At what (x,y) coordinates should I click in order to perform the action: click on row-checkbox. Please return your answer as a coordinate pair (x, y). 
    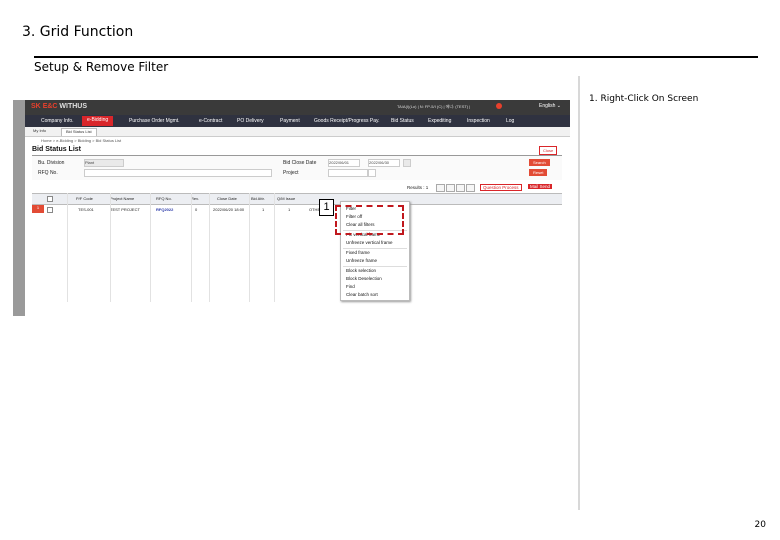
    Looking at the image, I should click on (50, 210).